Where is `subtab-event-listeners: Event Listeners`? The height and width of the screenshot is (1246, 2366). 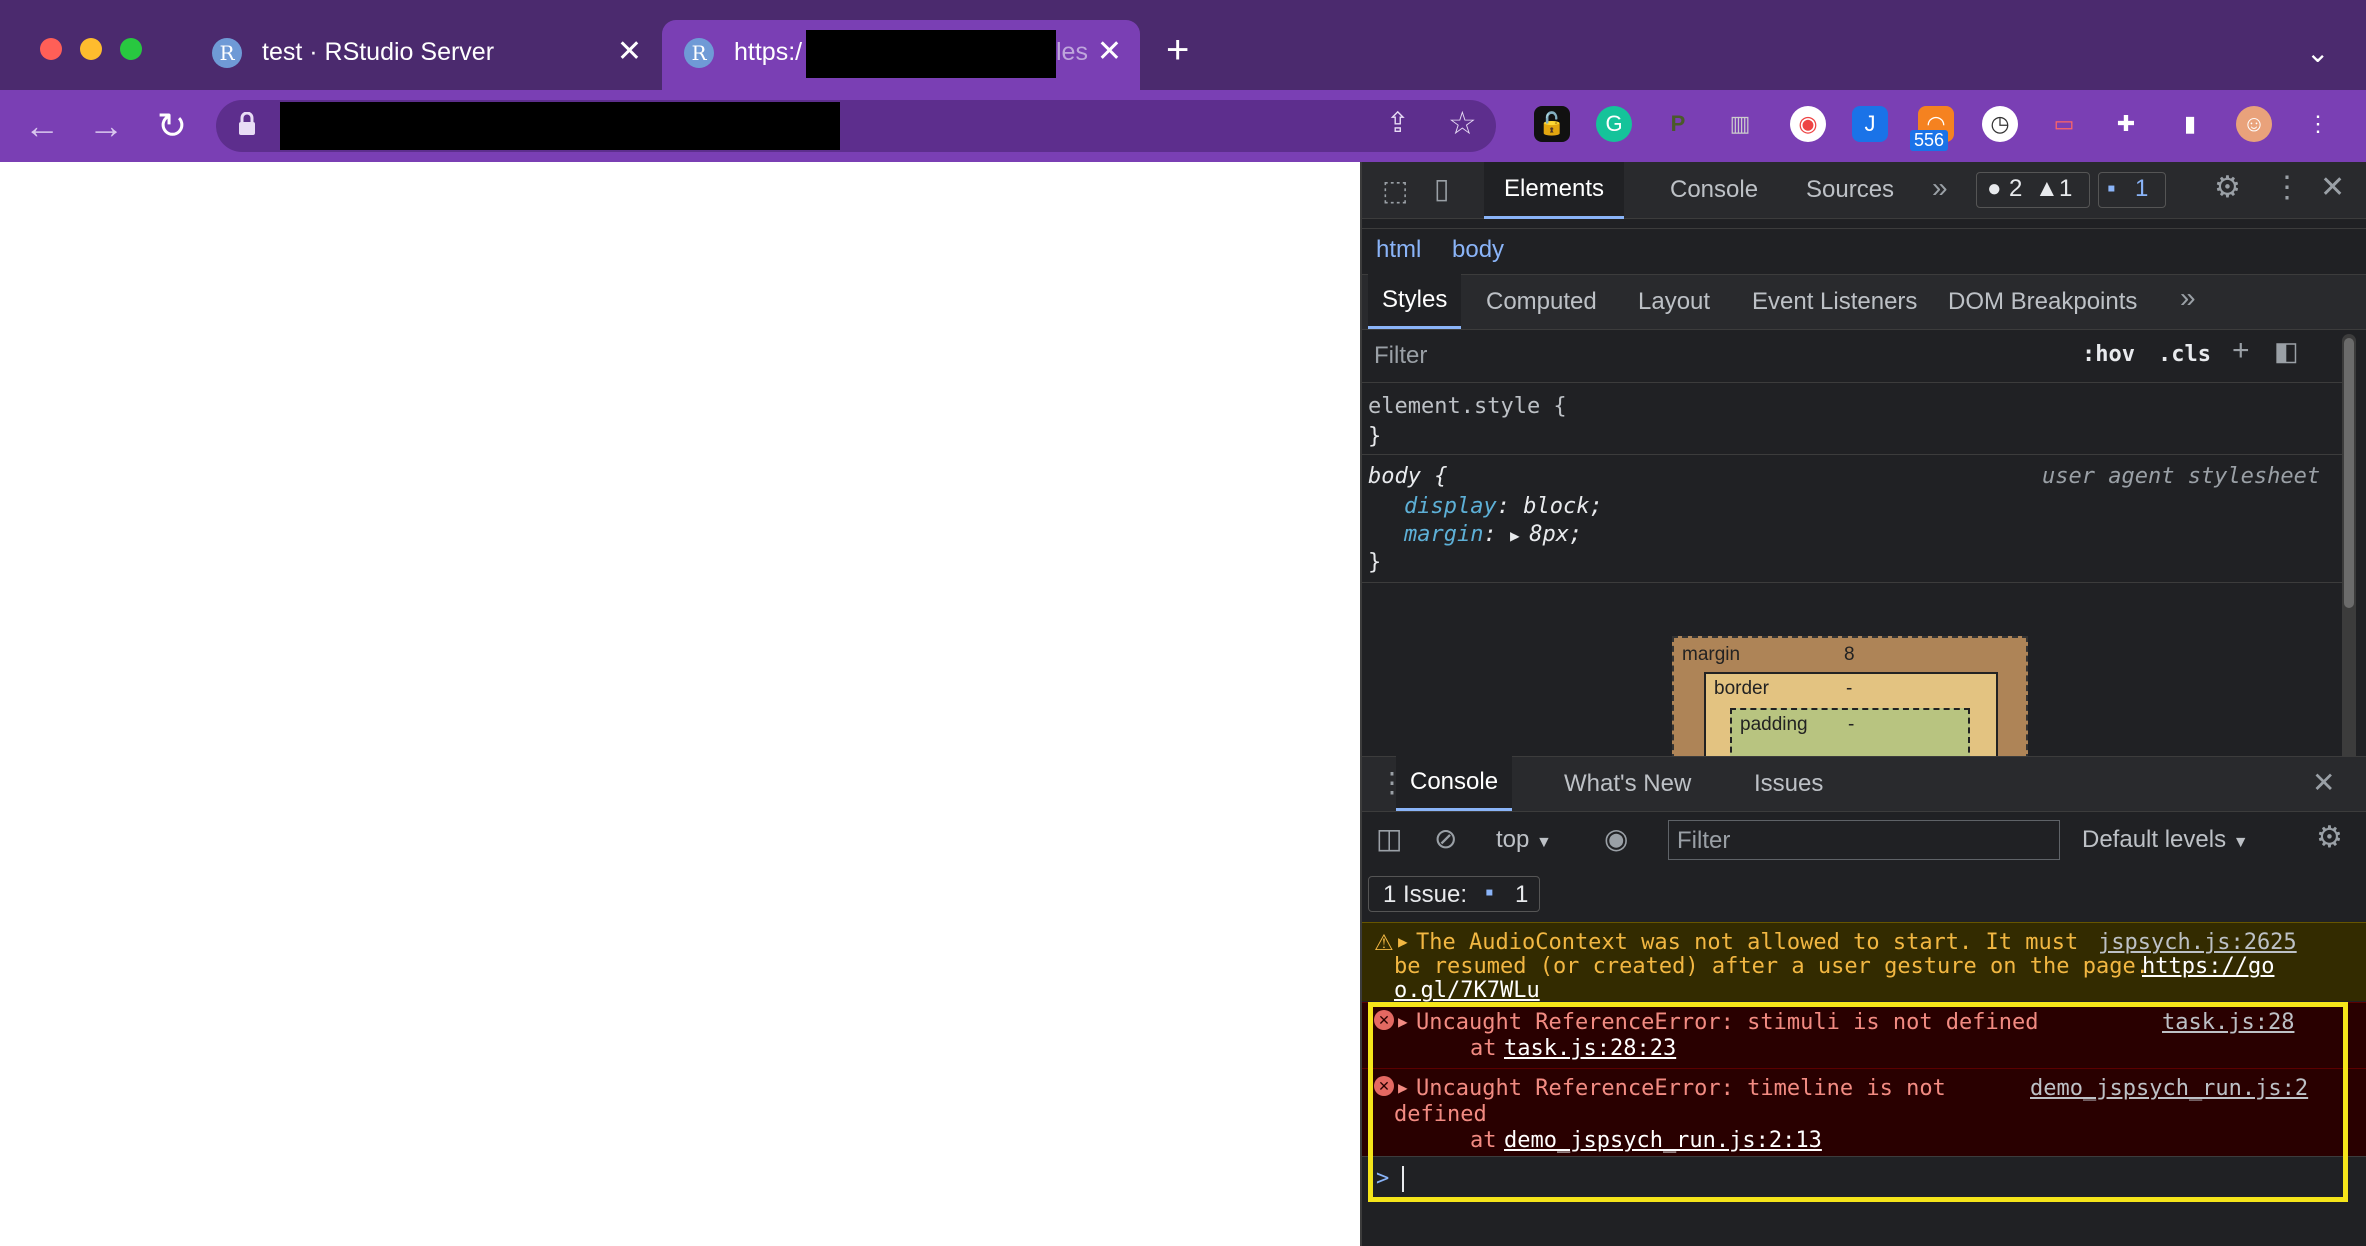
subtab-event-listeners: Event Listeners is located at coordinates (1834, 302).